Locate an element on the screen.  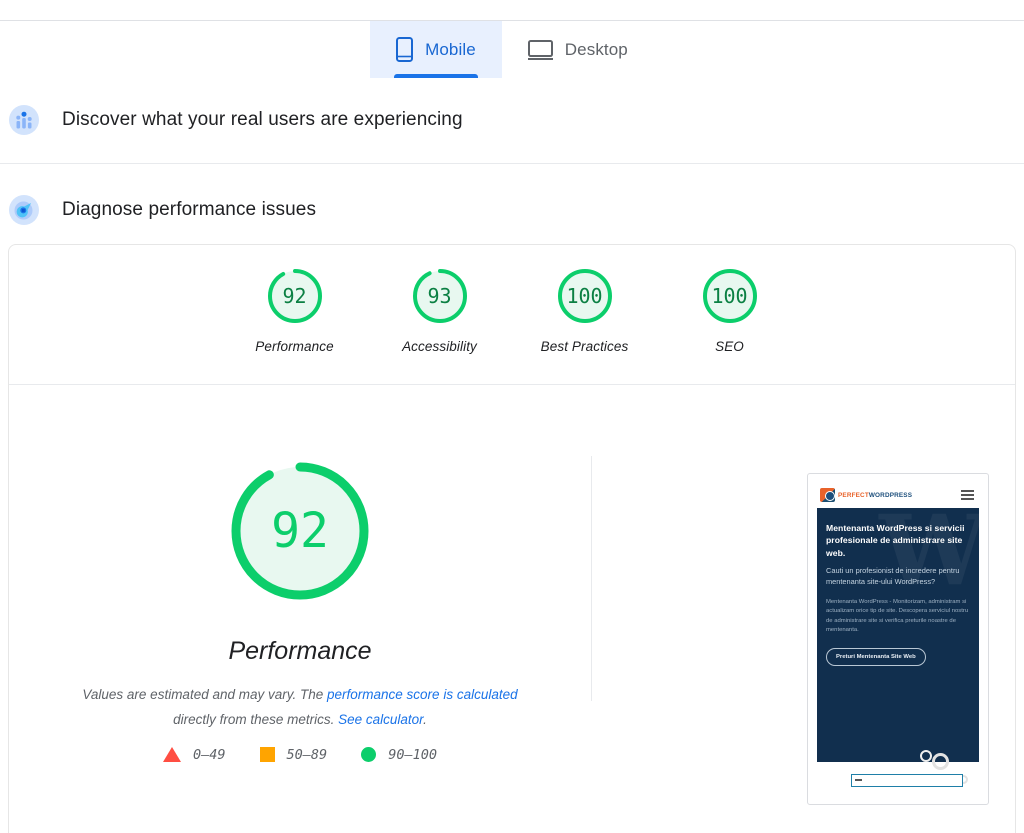
gauge-performance-large: 92 is located at coordinates (300, 531).